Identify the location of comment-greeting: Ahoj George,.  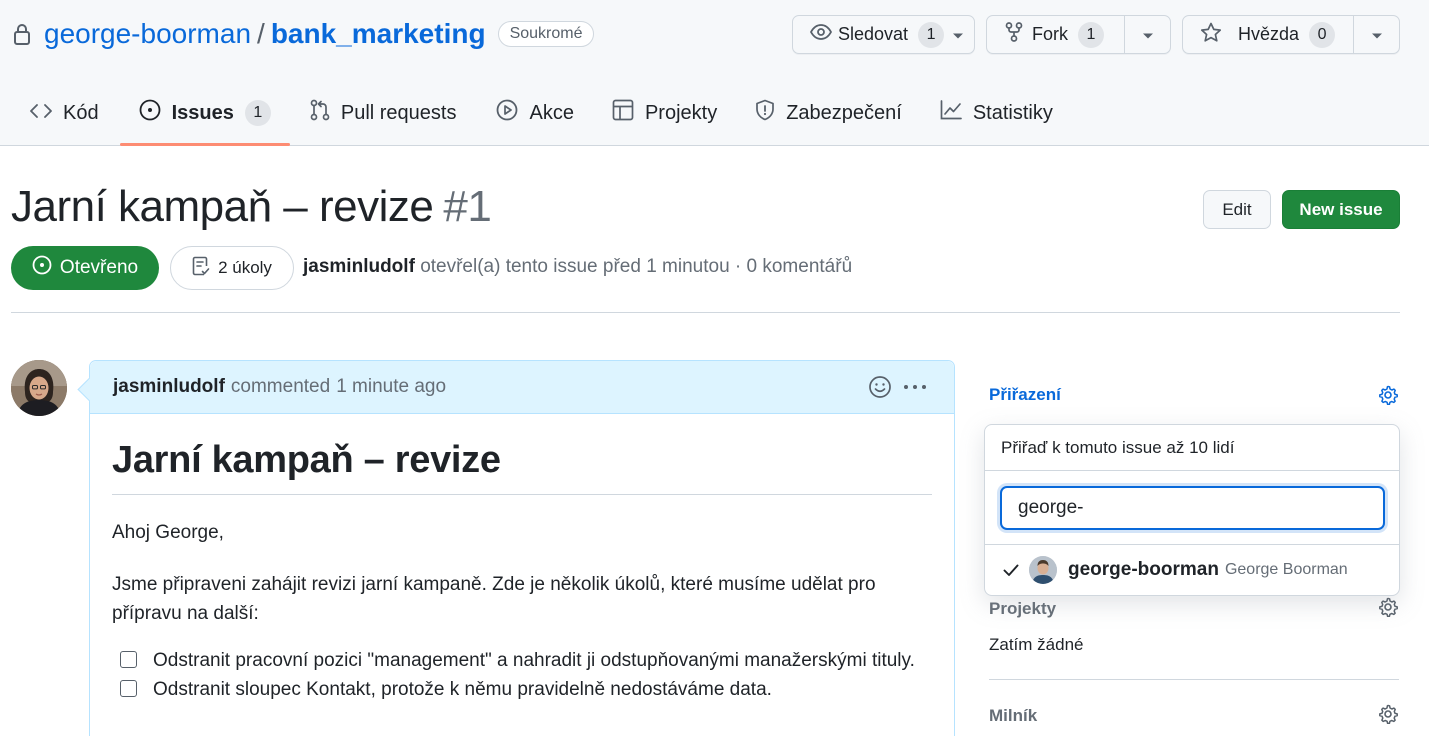
(168, 532).